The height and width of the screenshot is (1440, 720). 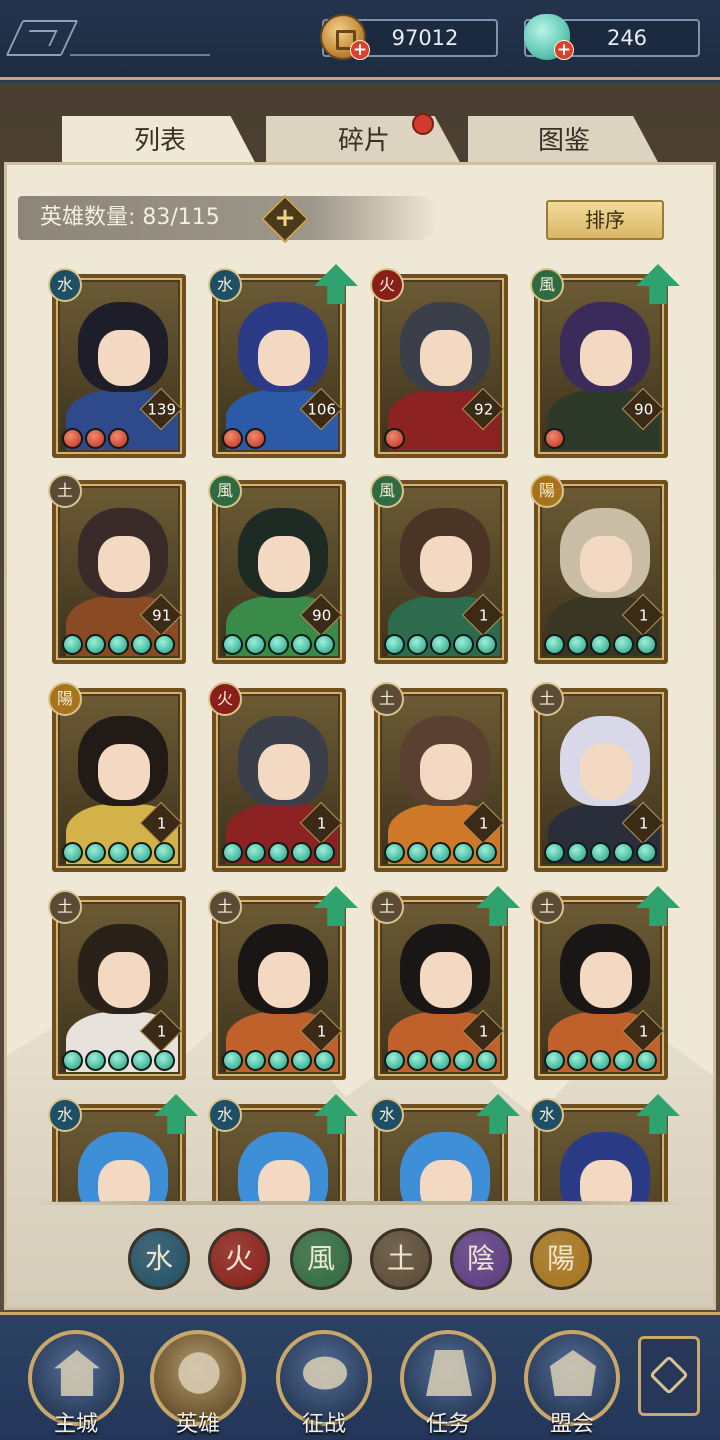 What do you see at coordinates (571, 1424) in the screenshot?
I see `nav-label: 盟会` at bounding box center [571, 1424].